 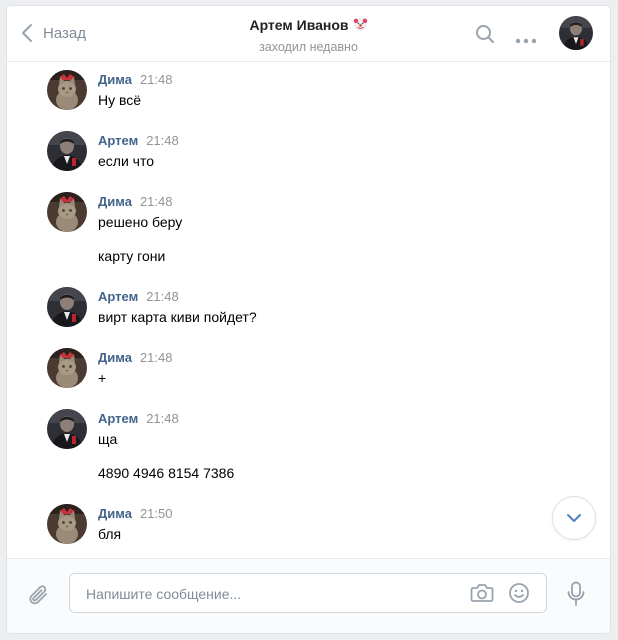 I want to click on emoji-button, so click(x=519, y=595).